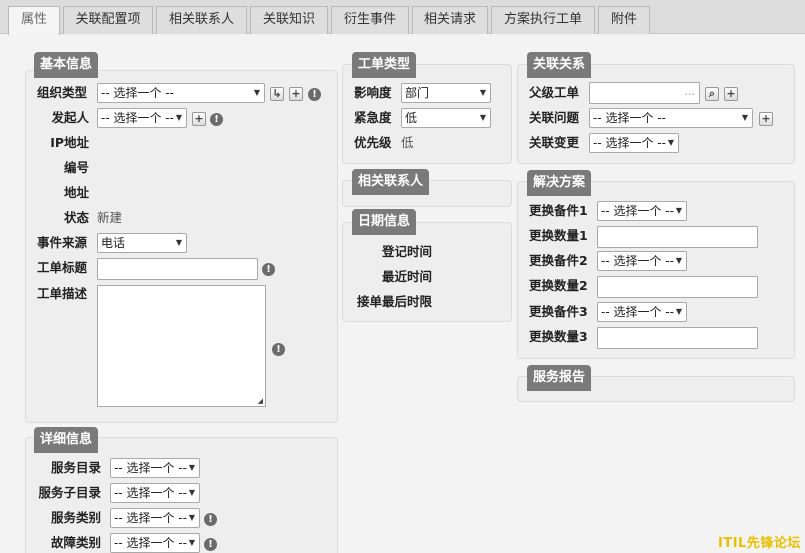  I want to click on related-problem-label: 关联问题, so click(554, 117).